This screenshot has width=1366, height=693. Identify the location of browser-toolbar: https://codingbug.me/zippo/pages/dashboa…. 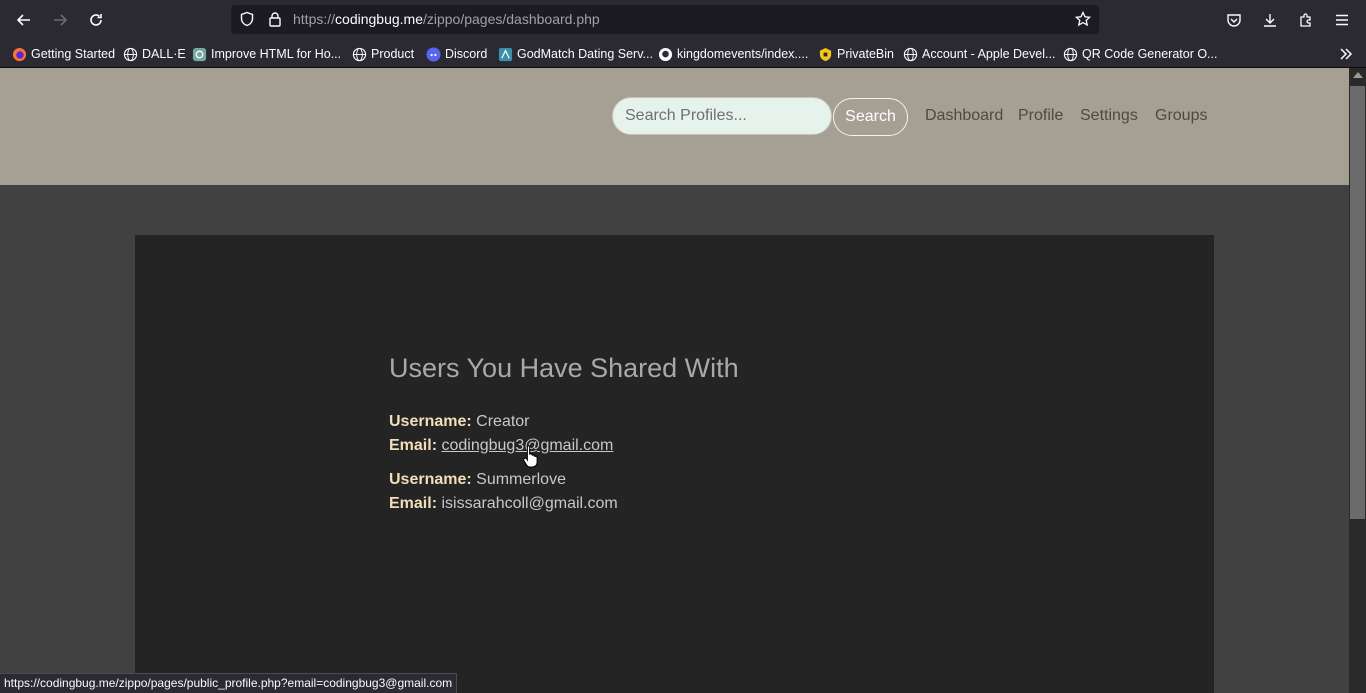
(683, 20).